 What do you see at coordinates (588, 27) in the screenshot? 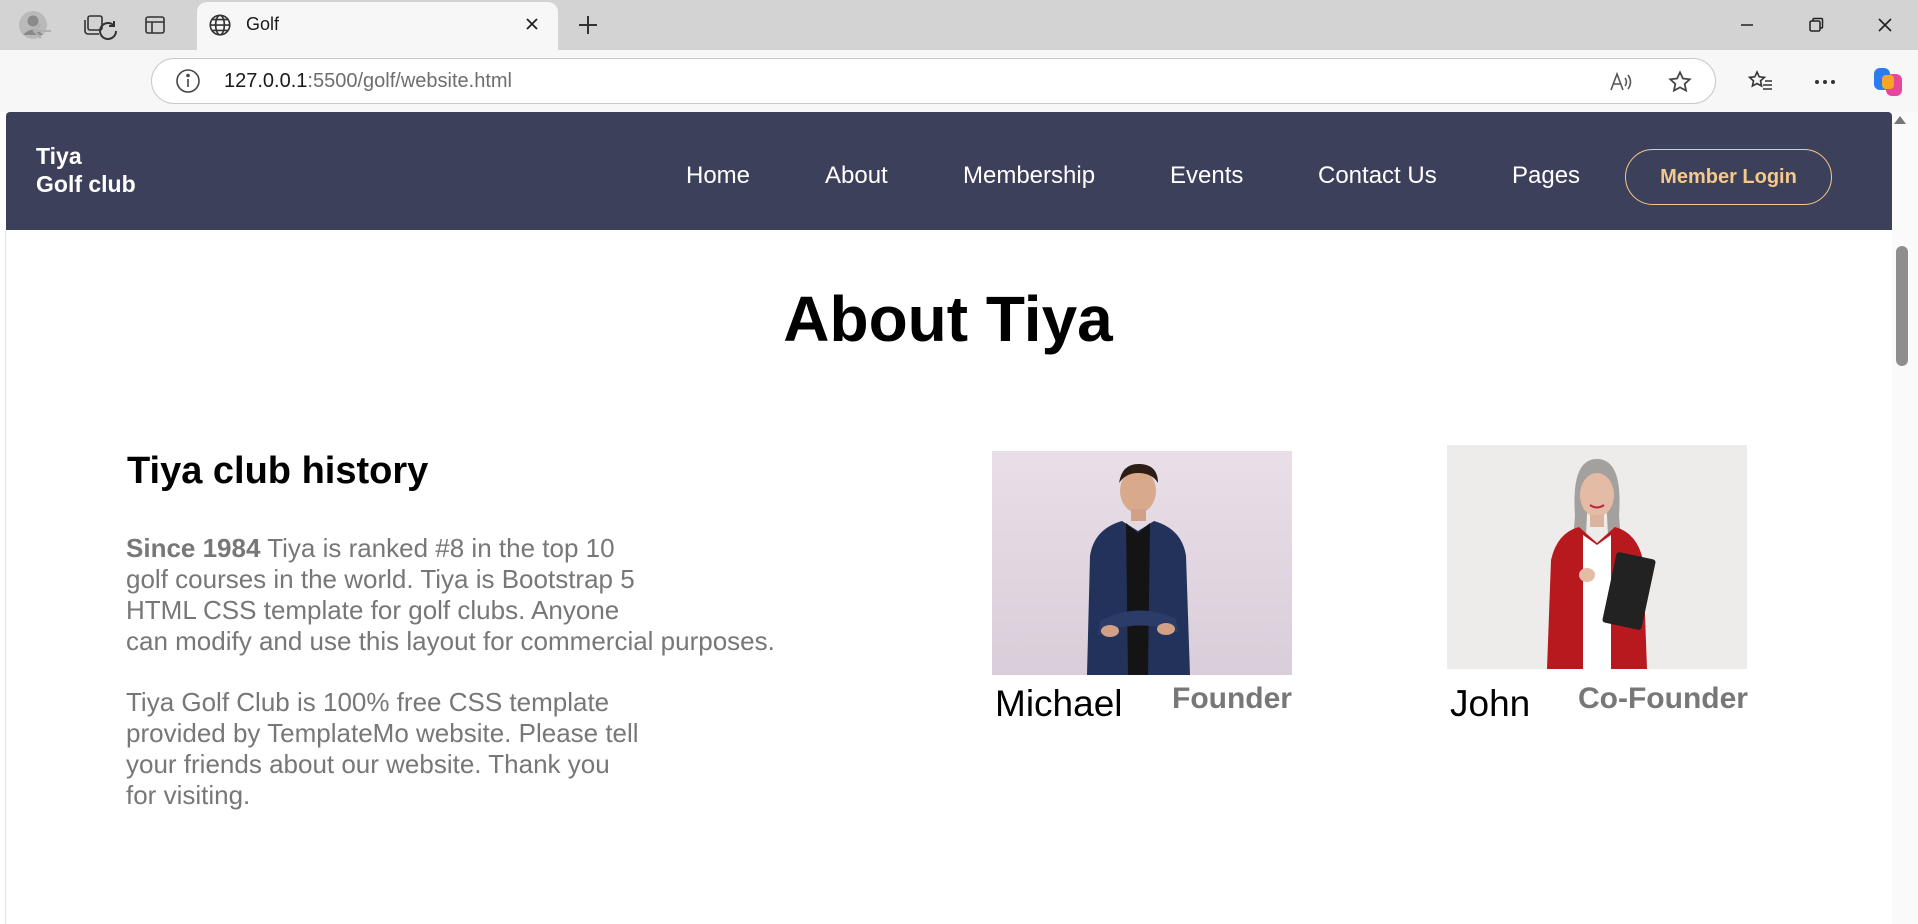
I see `new-tab-icon` at bounding box center [588, 27].